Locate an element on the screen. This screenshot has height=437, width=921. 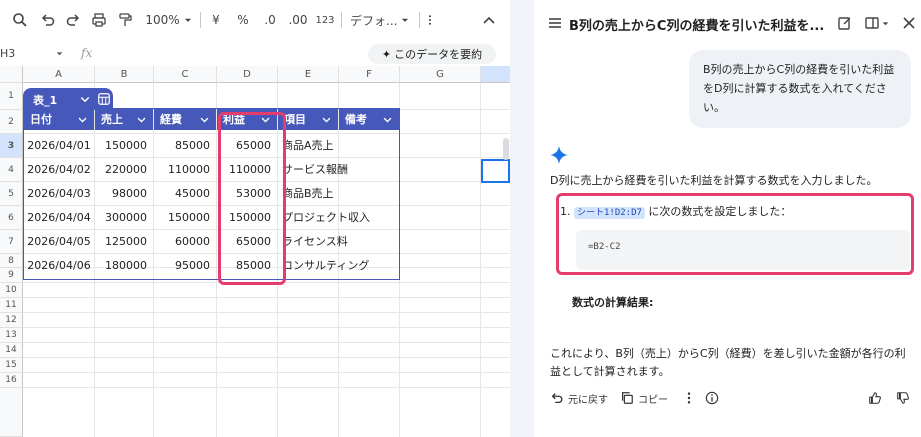
cell-item: ライセンス料 is located at coordinates (328, 242).